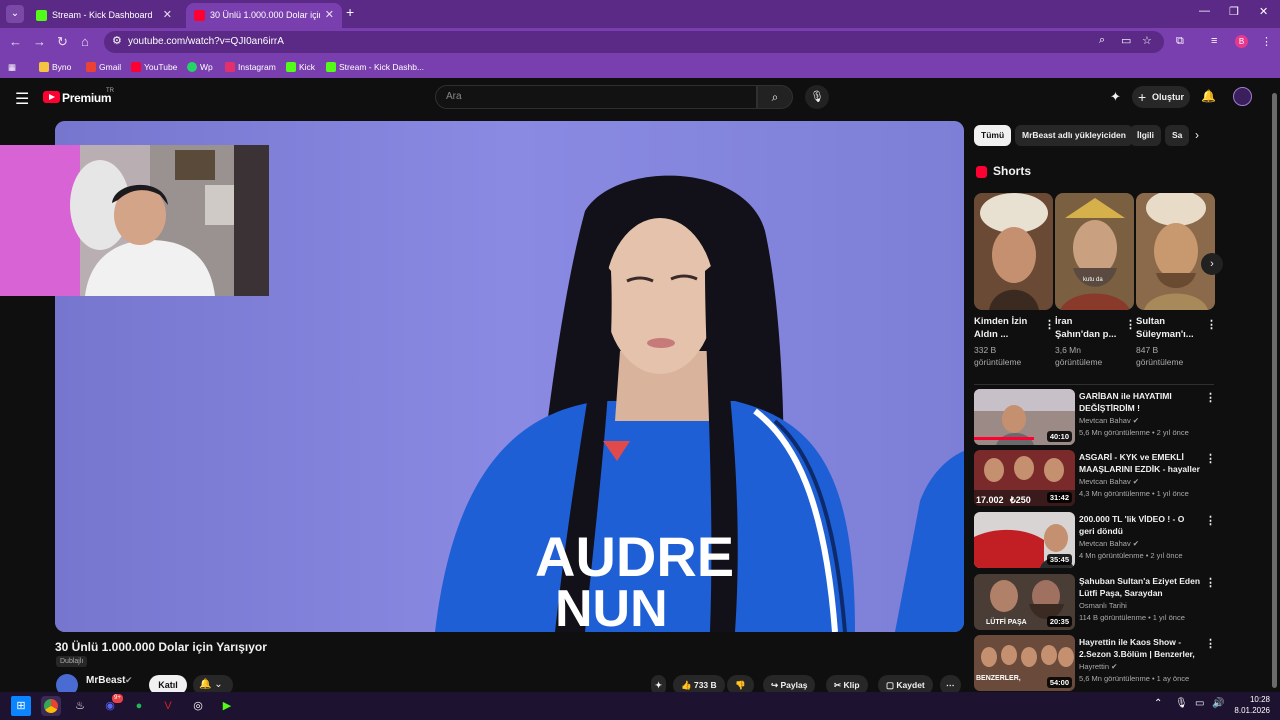  I want to click on short-card: Sultan Süleyman'ı... 847 B görüntüleme ⋮, so click(1176, 280).